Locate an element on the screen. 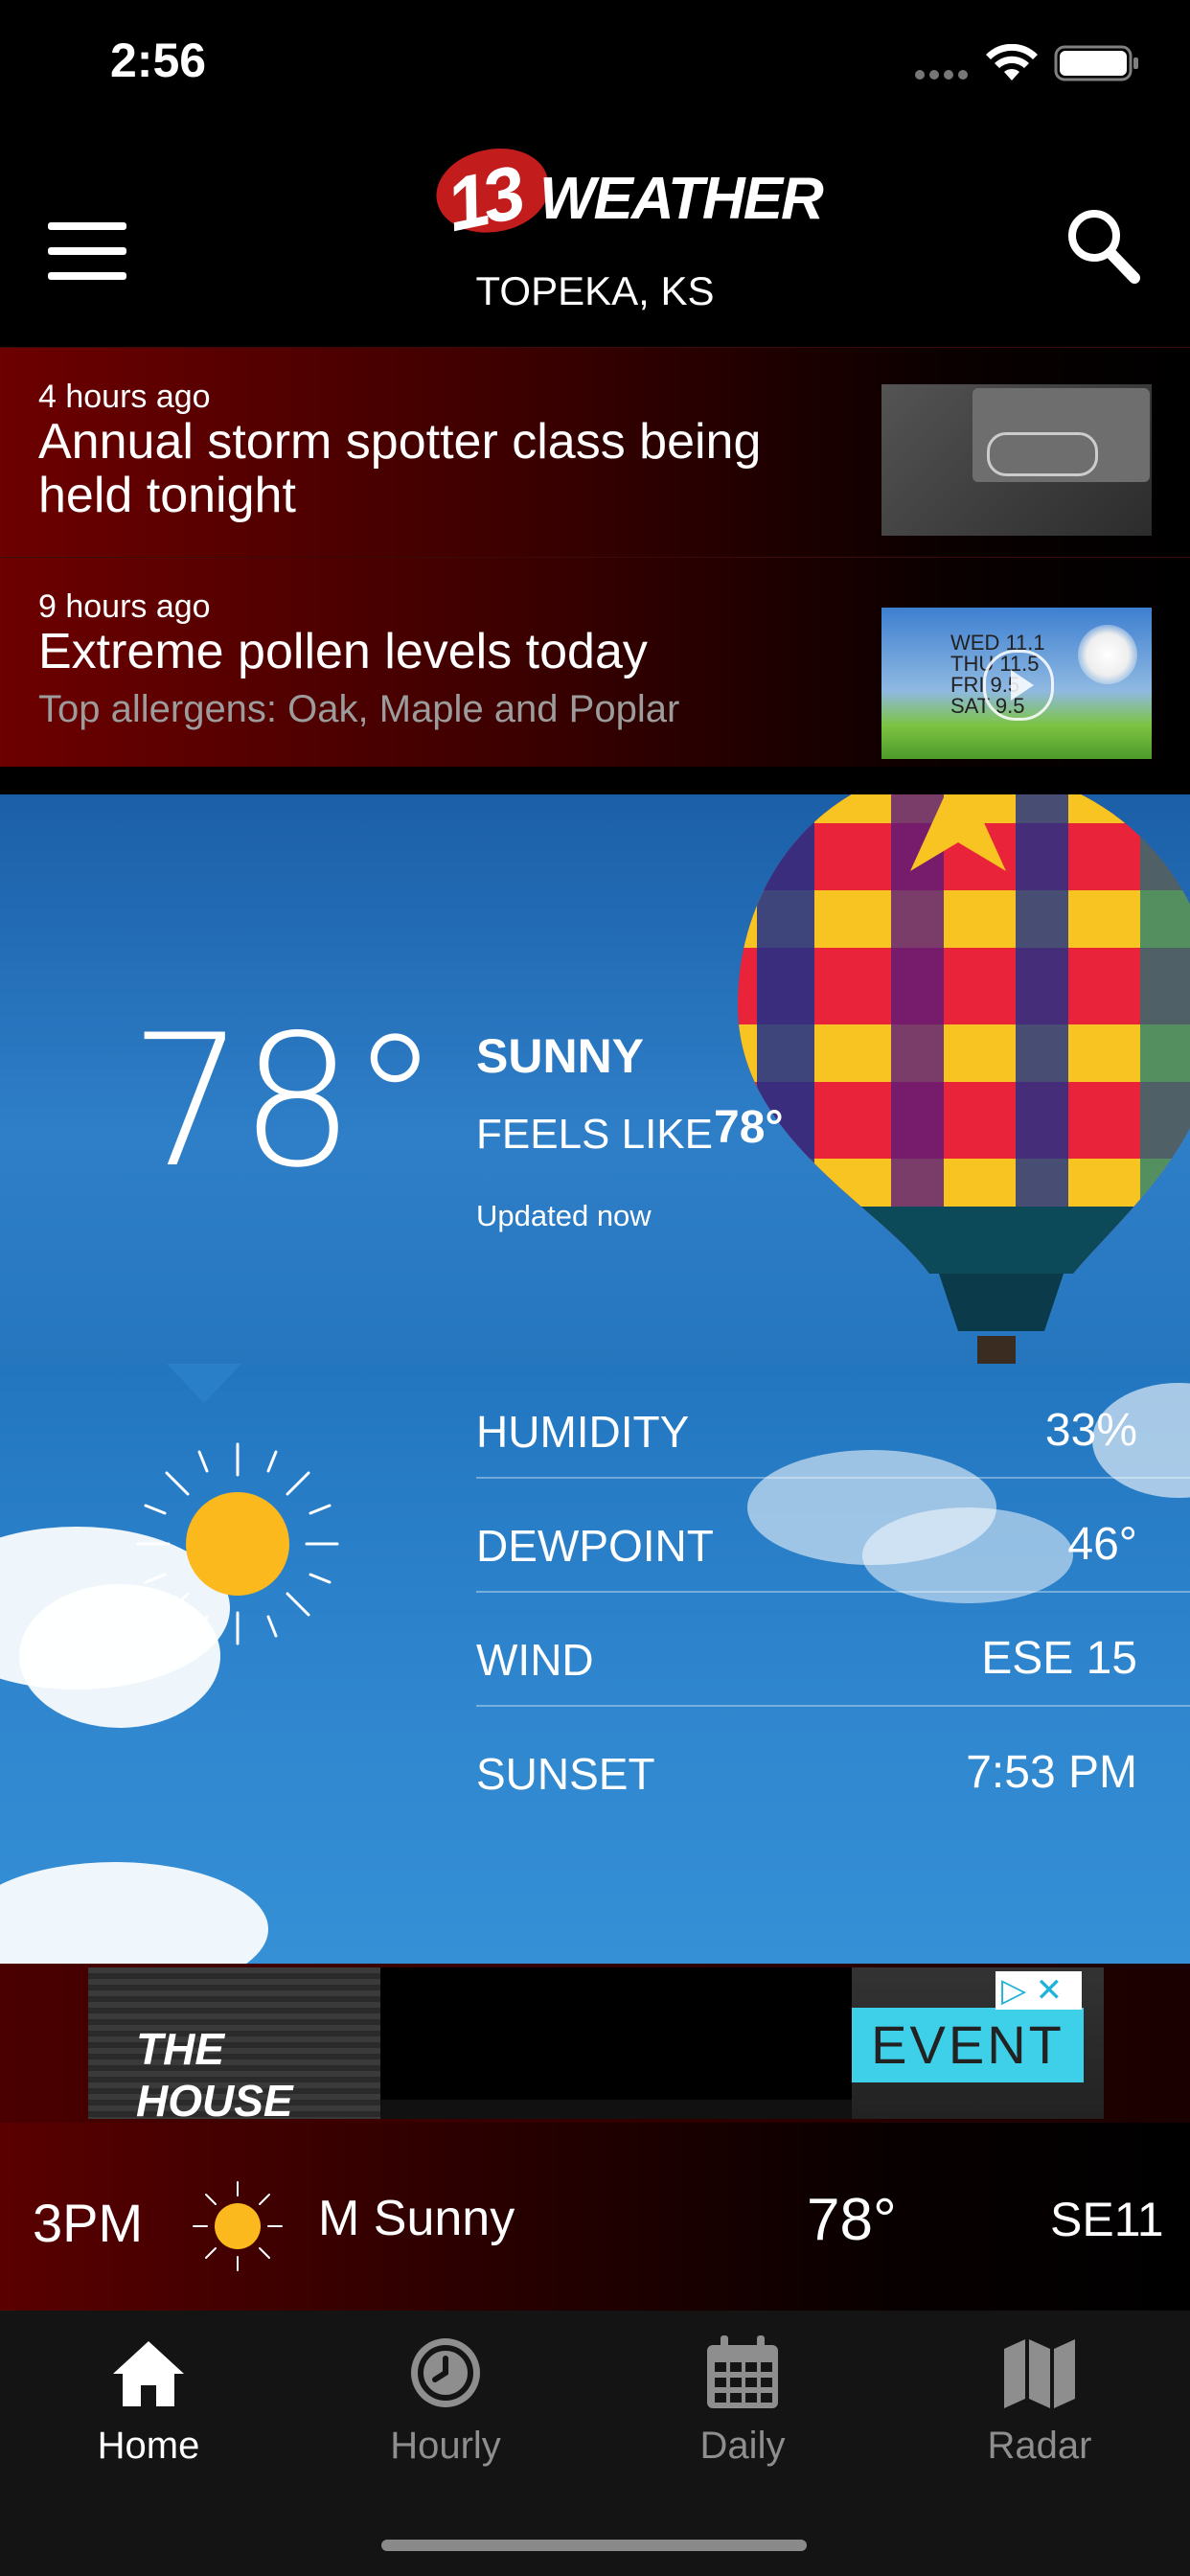 Image resolution: width=1190 pixels, height=2576 pixels. ad-right-panel: EVENT ▷ ✕ is located at coordinates (978, 2043).